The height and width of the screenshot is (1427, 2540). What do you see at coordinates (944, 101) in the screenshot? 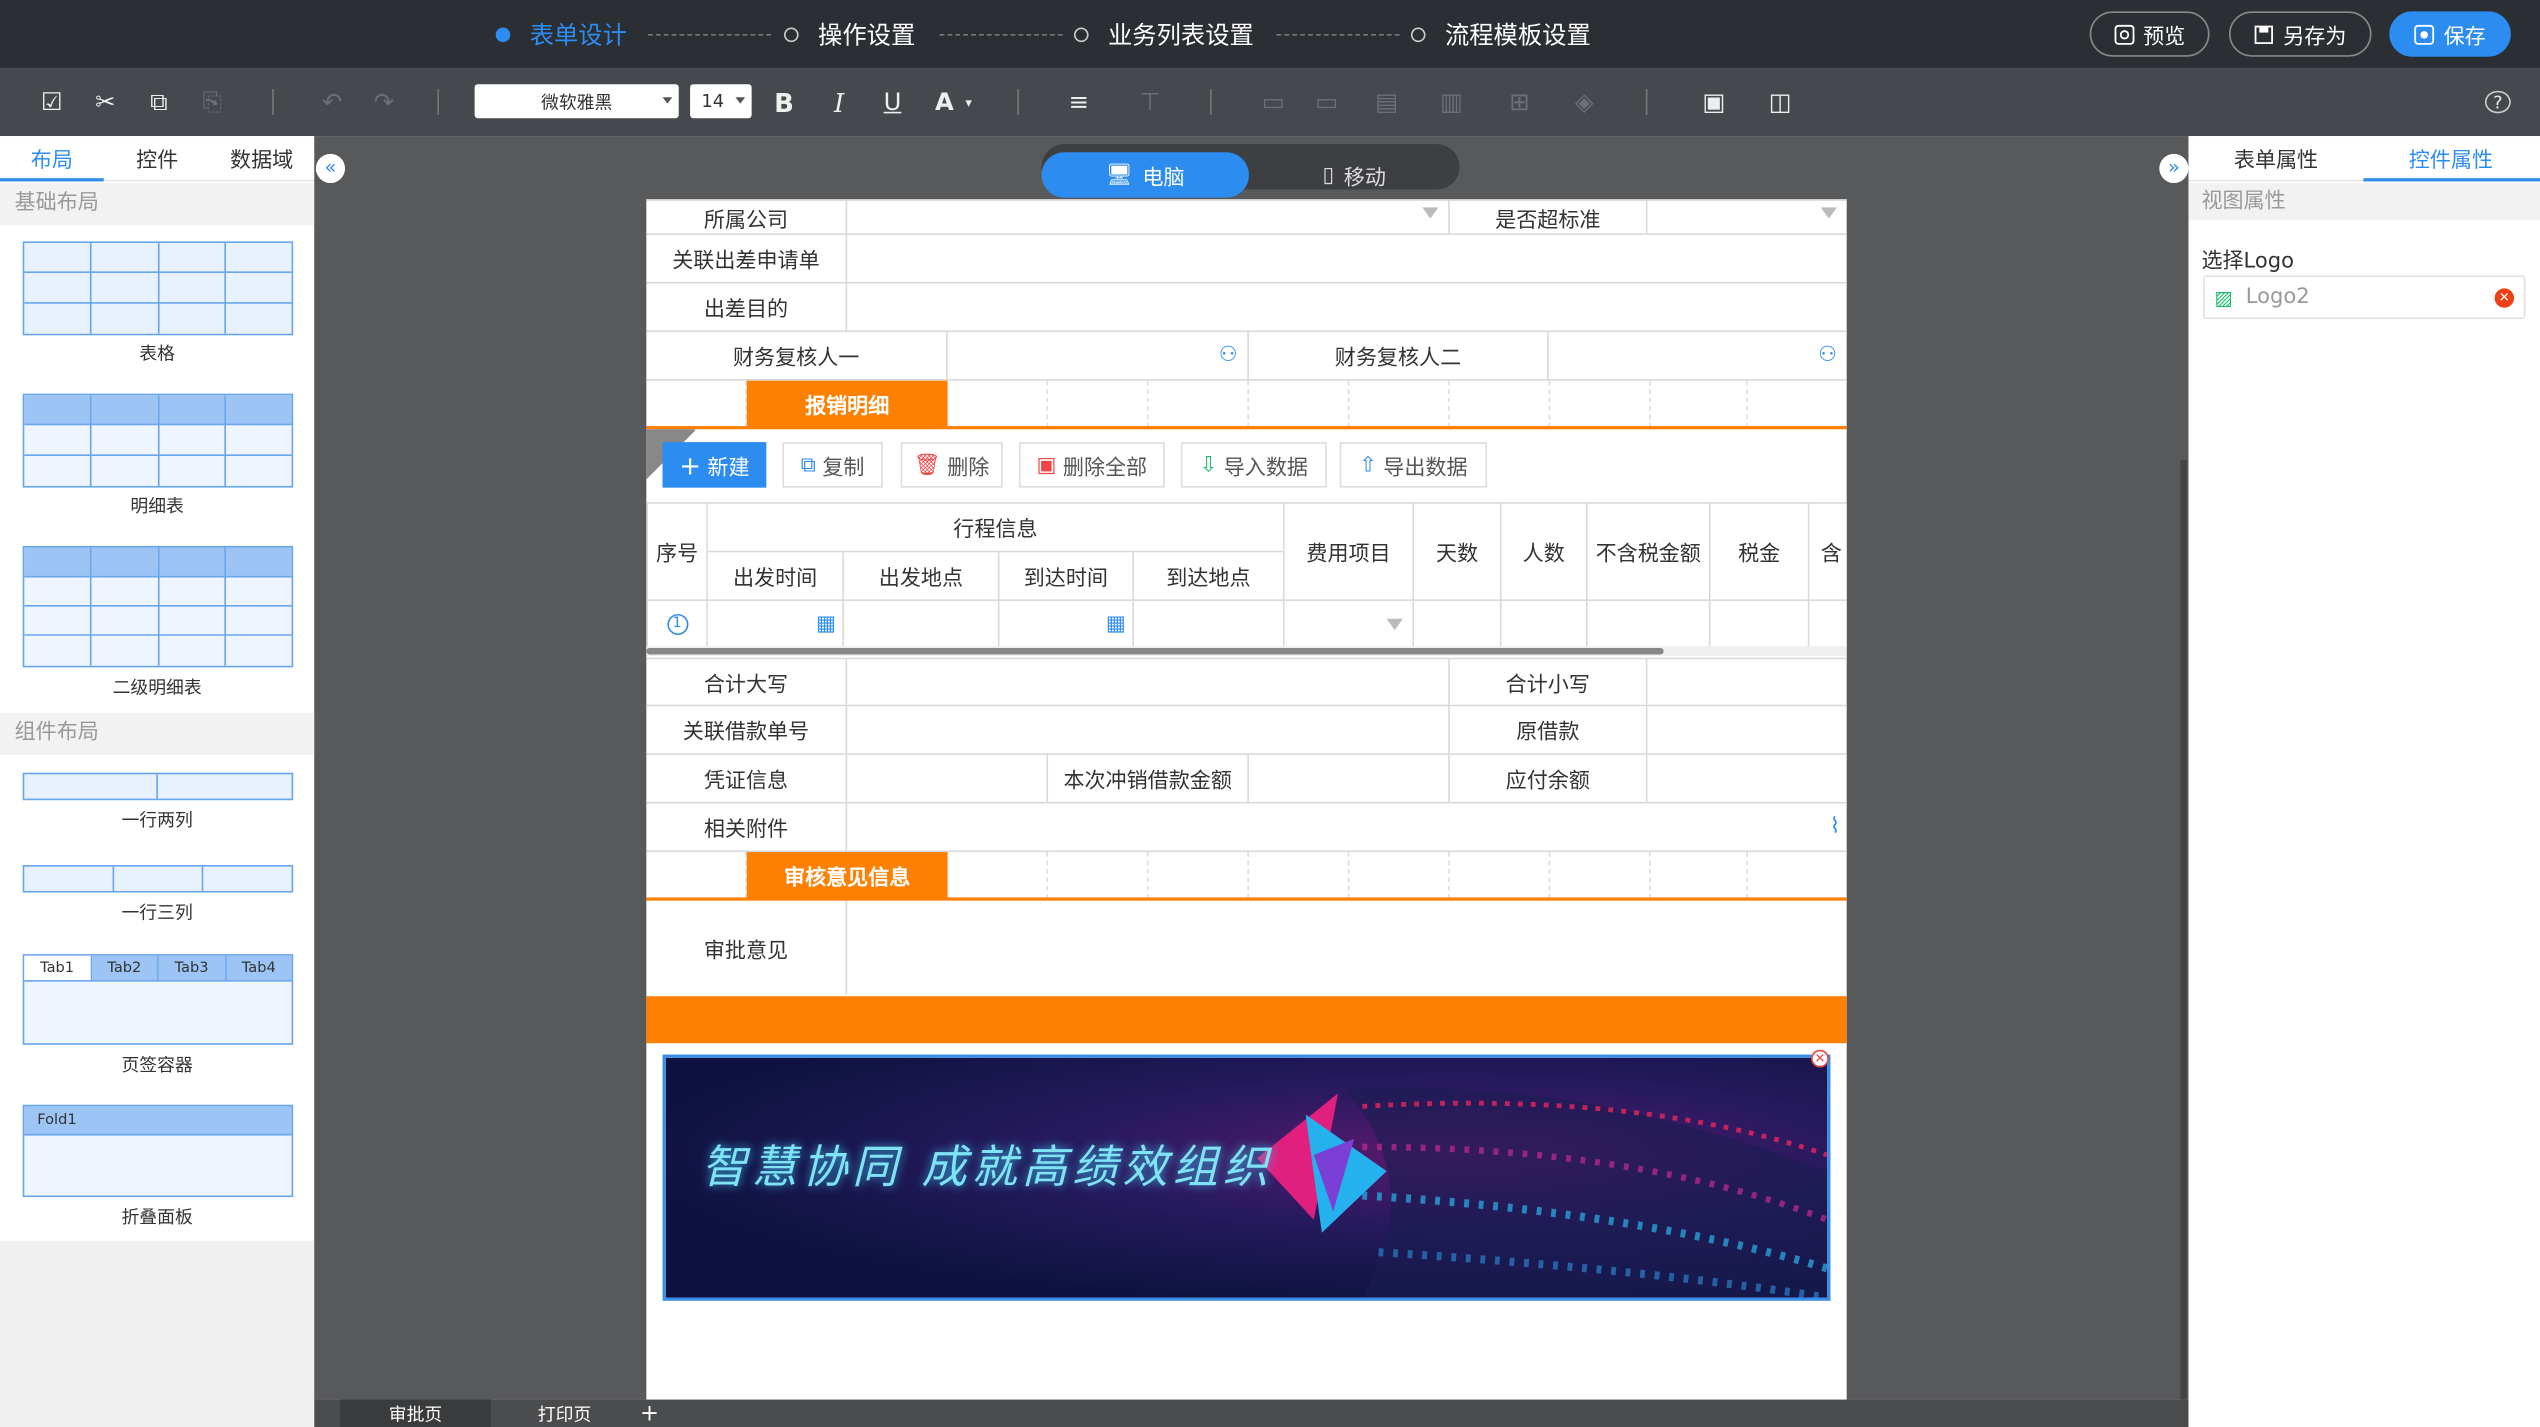
I see `font-color-button: A` at bounding box center [944, 101].